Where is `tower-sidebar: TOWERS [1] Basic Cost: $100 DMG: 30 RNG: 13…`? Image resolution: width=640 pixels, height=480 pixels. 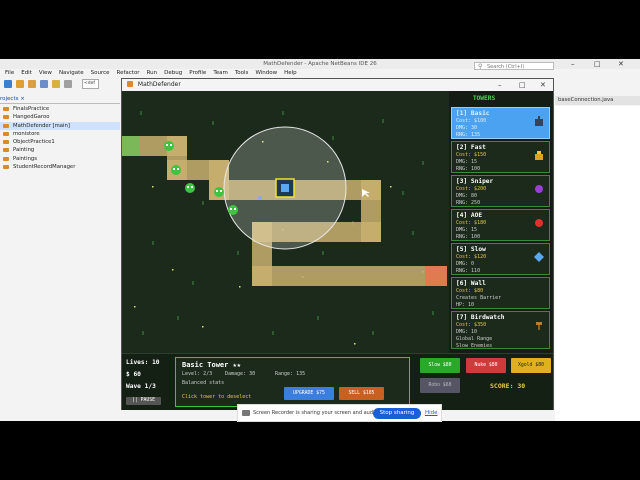
tower-sidebar: TOWERS [1] Basic Cost: $100 DMG: 30 RNG: 13… is located at coordinates (501, 222).